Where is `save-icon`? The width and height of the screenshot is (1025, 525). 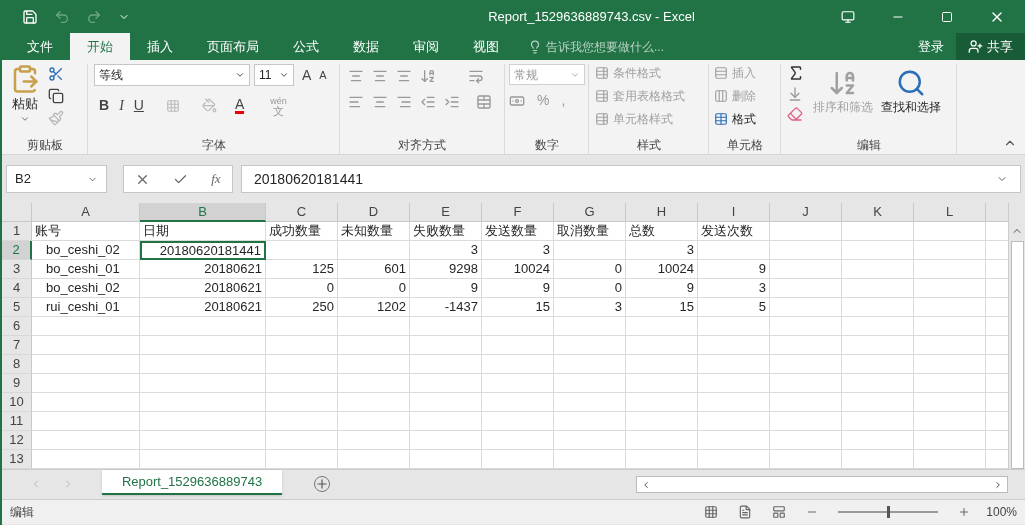
save-icon is located at coordinates (30, 16).